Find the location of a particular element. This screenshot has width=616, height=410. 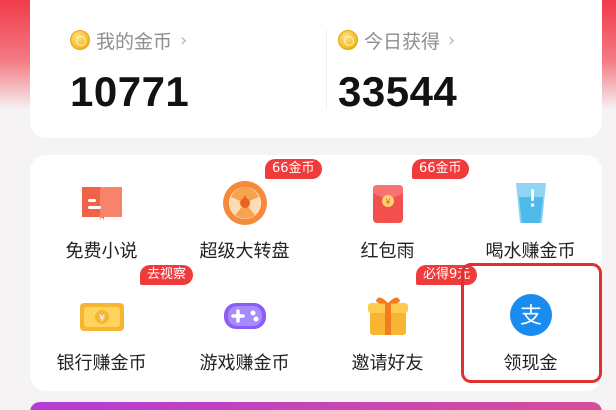

gift-icon is located at coordinates (388, 315).